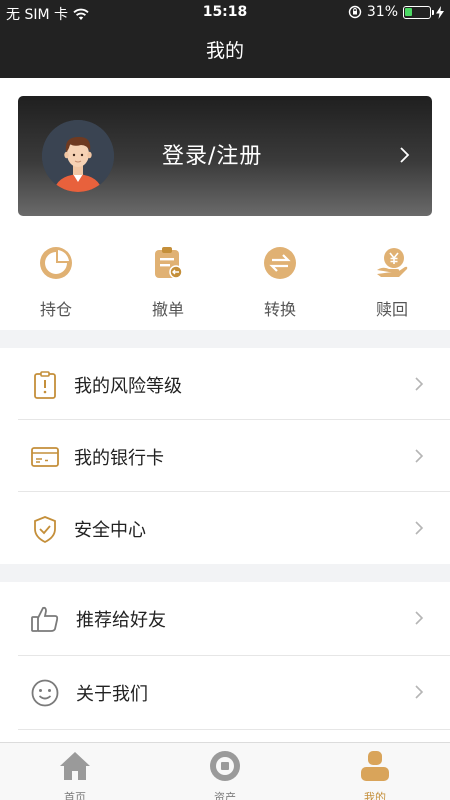  I want to click on action-redeem: 赎回, so click(392, 283).